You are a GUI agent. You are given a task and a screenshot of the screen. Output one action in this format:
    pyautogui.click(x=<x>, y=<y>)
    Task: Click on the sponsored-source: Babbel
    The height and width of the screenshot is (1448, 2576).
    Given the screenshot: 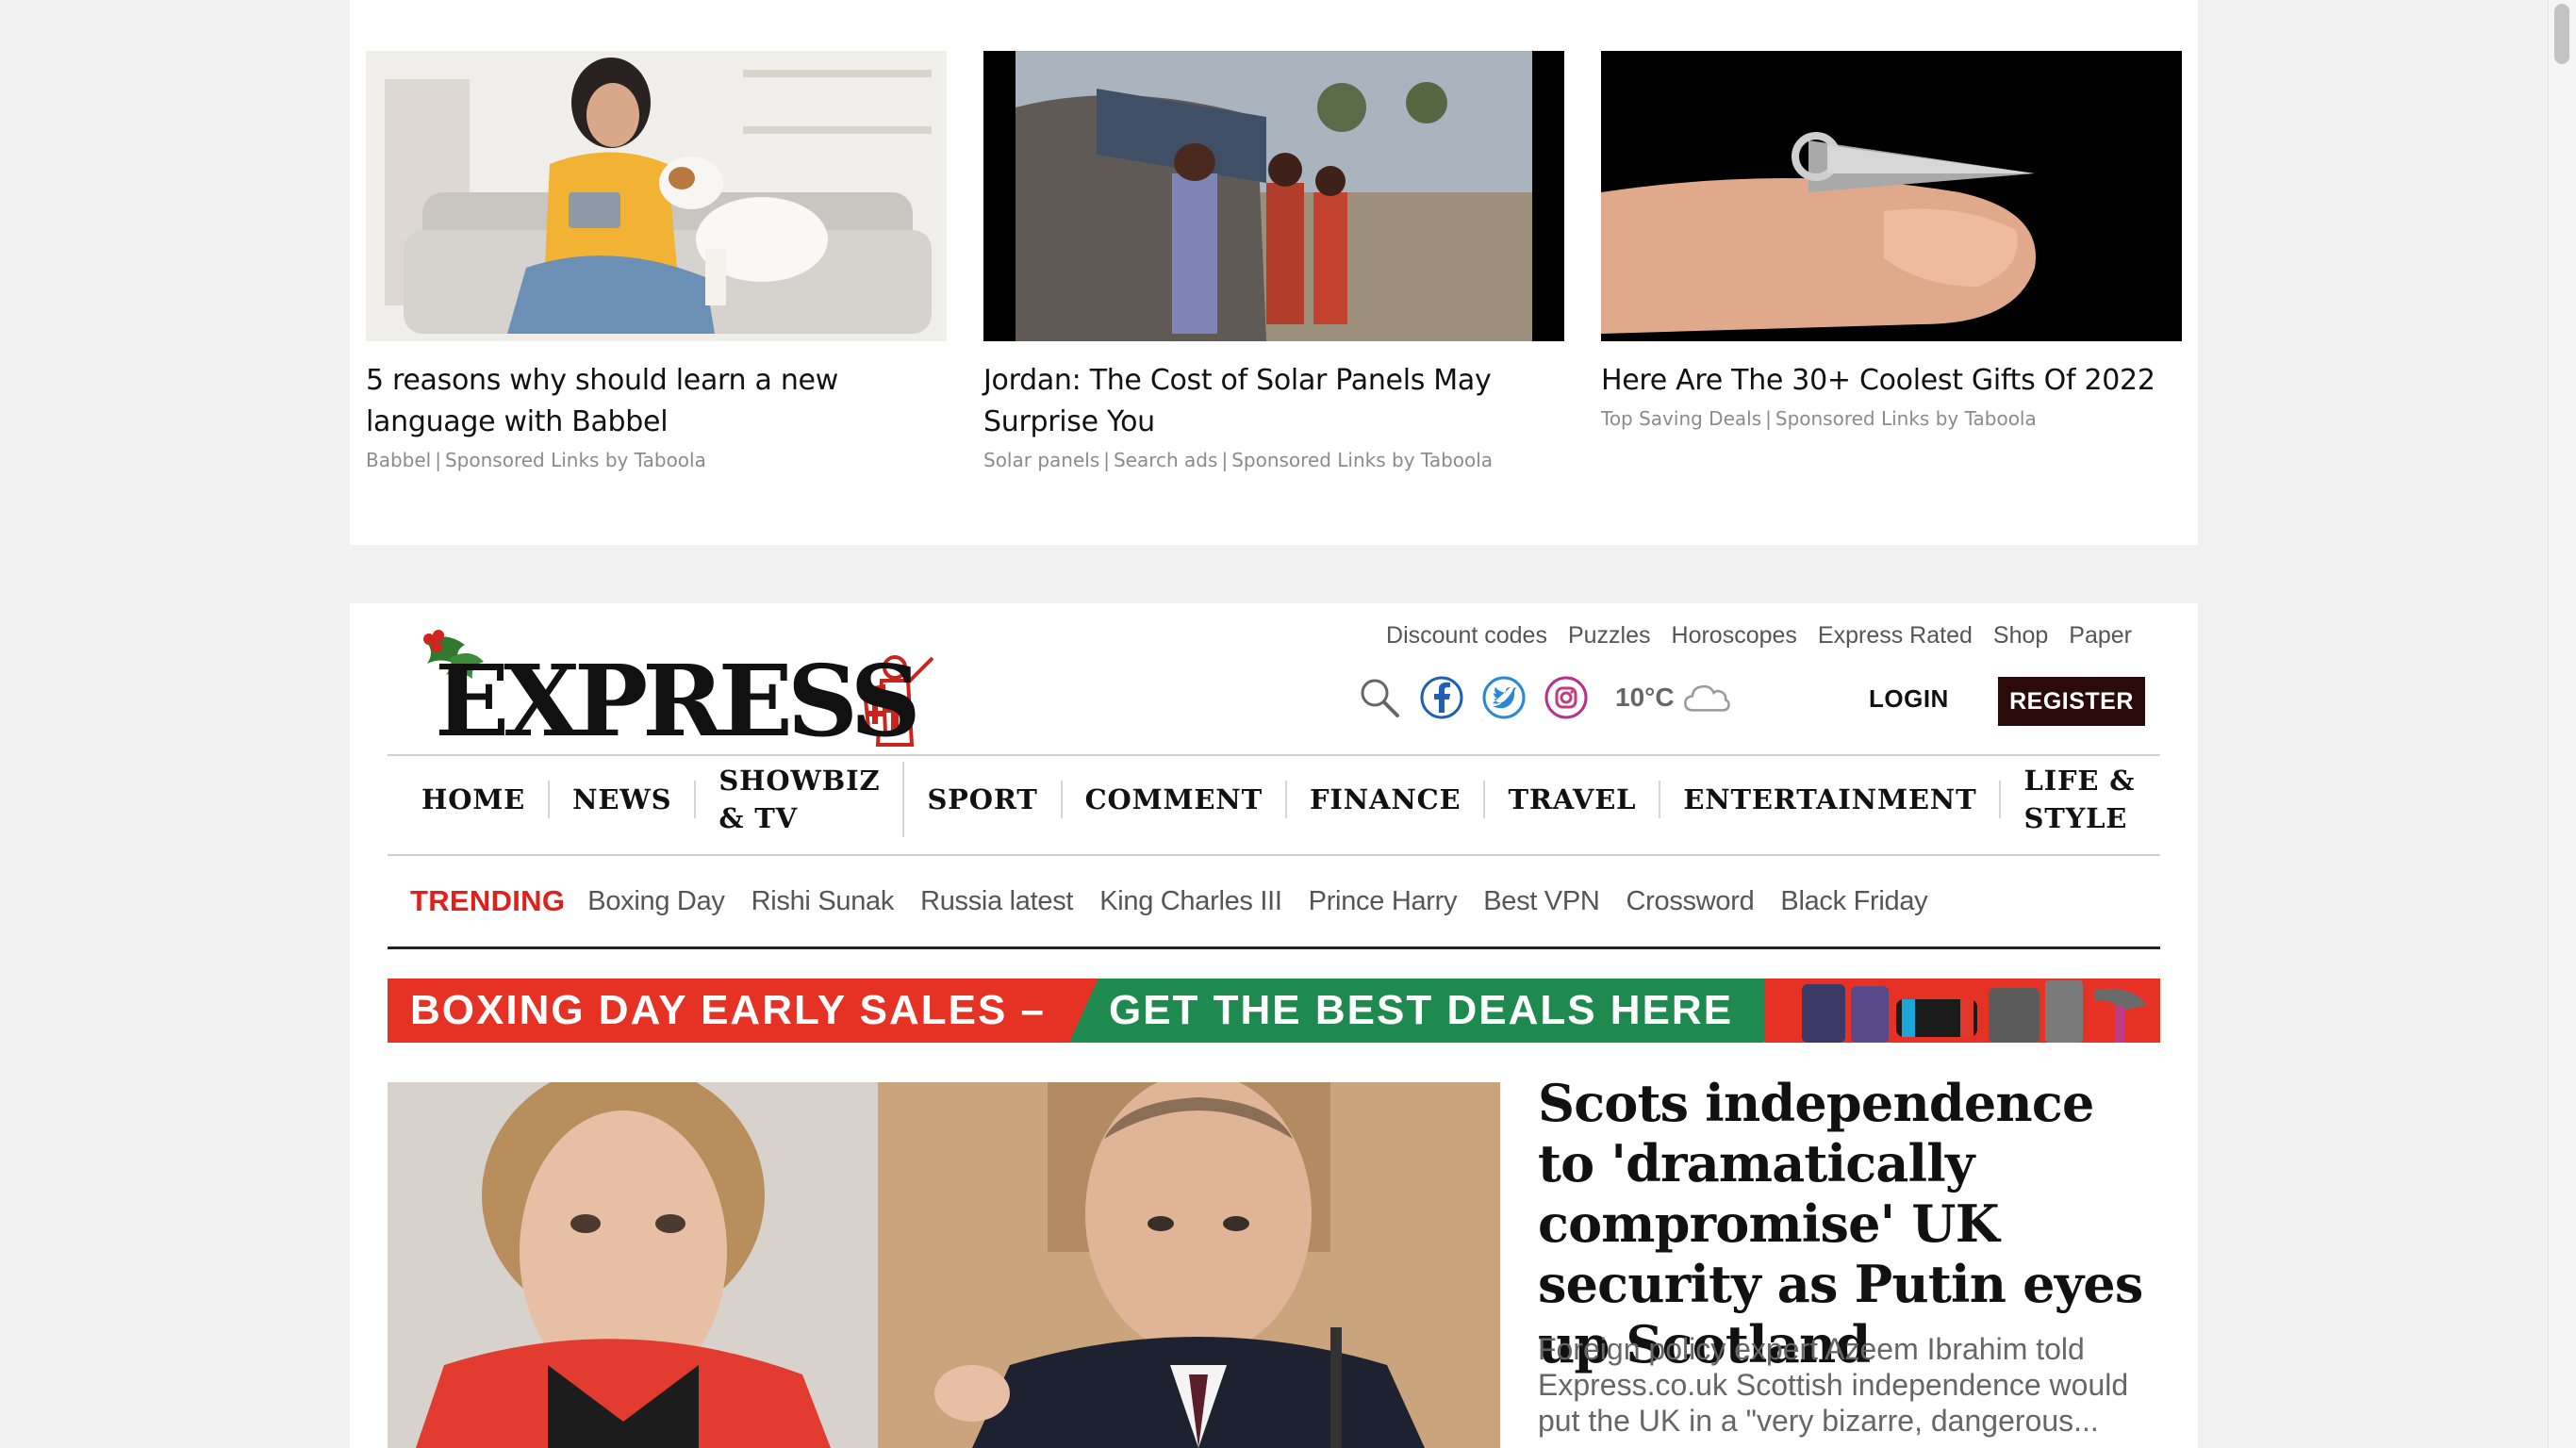 What is the action you would take?
    pyautogui.click(x=398, y=460)
    